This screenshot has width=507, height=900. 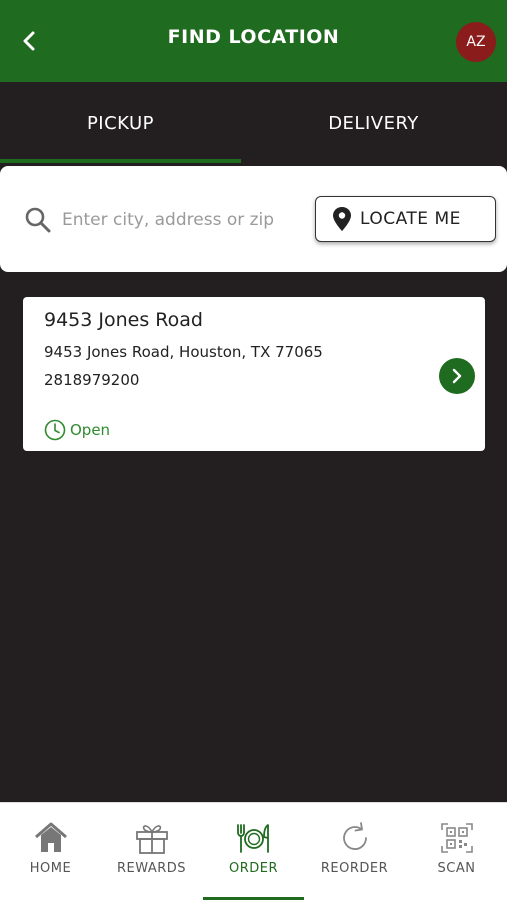 I want to click on locate-me-label: LOCATE ME, so click(x=410, y=219).